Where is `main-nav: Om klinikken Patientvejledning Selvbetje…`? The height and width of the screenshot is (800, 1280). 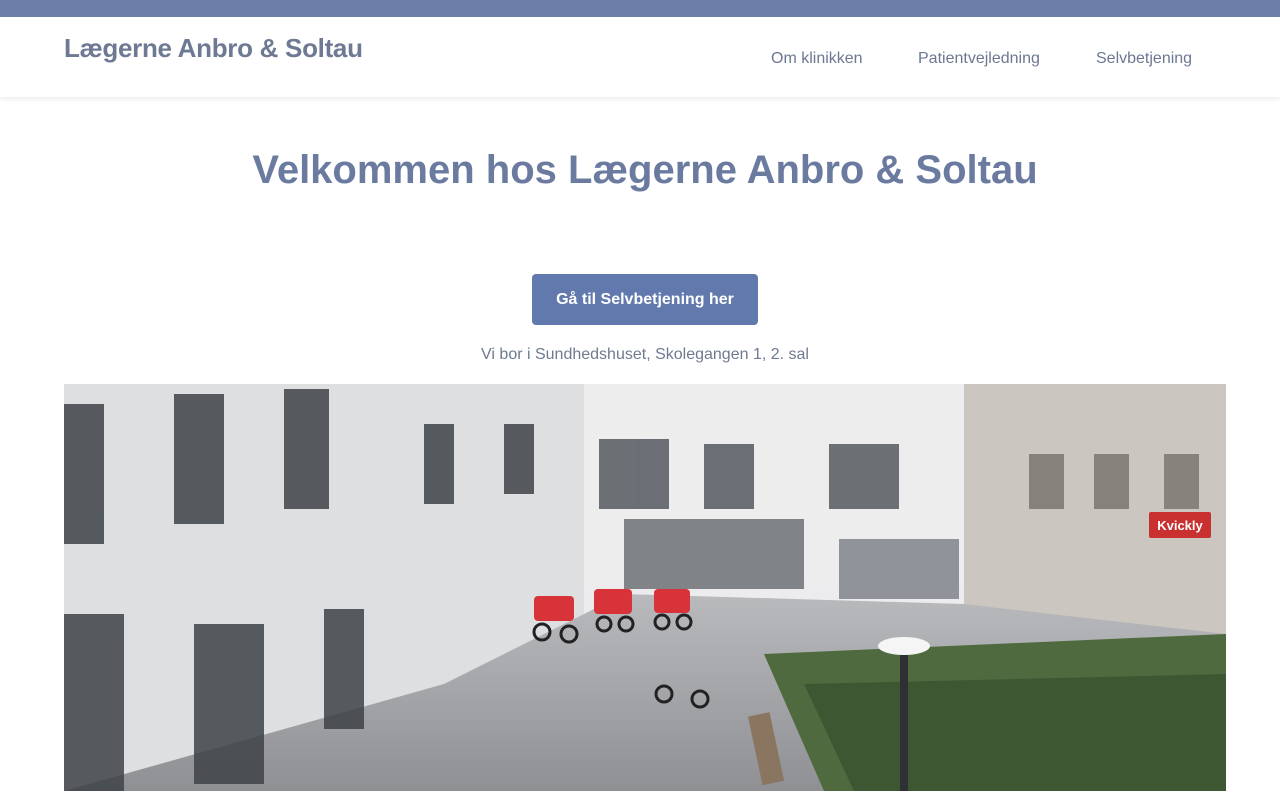
main-nav: Om klinikken Patientvejledning Selvbetje… is located at coordinates (640, 60).